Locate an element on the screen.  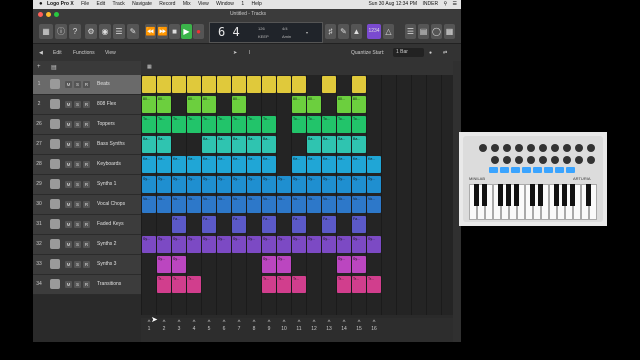
play-button: ▶ is located at coordinates (186, 31).